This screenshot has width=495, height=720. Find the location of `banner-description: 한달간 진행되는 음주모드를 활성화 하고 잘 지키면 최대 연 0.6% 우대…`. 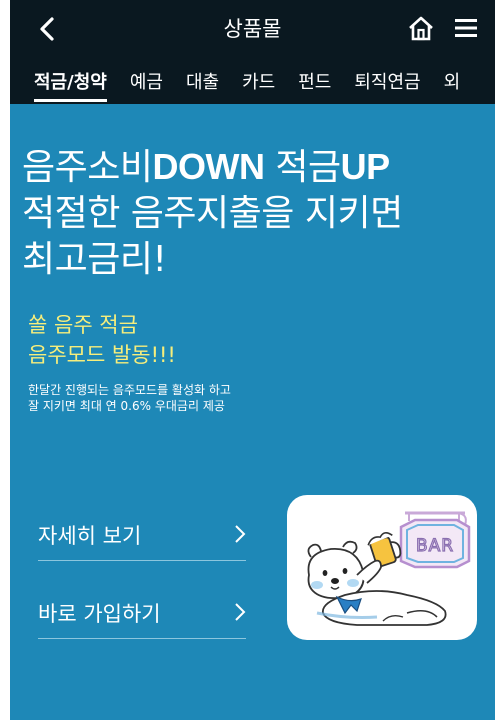

banner-description: 한달간 진행되는 음주모드를 활성화 하고 잘 지키면 최대 연 0.6% 우대… is located at coordinates (129, 398).